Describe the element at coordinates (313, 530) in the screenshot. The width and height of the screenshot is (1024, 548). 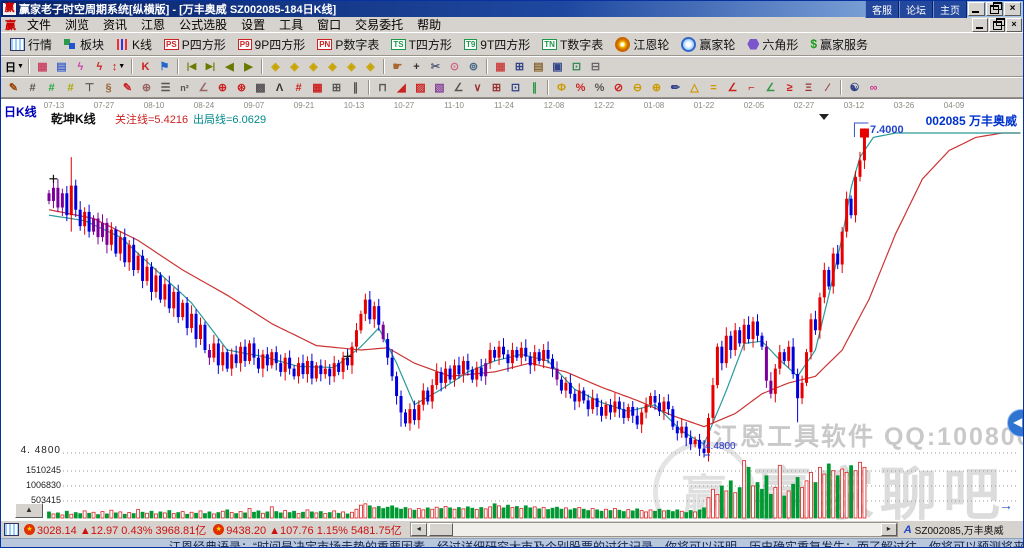
I see `shenzhen-index-quote: 9438.20 ▲107.76 1.15% 5481.75亿` at that location.